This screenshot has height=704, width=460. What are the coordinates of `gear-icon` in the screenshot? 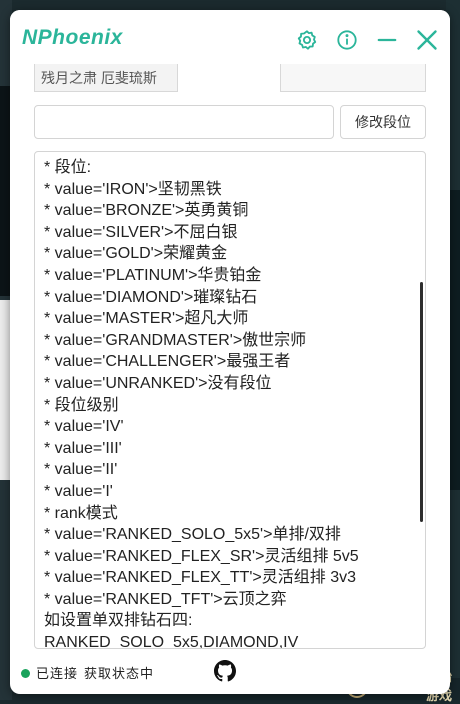 It's located at (307, 40).